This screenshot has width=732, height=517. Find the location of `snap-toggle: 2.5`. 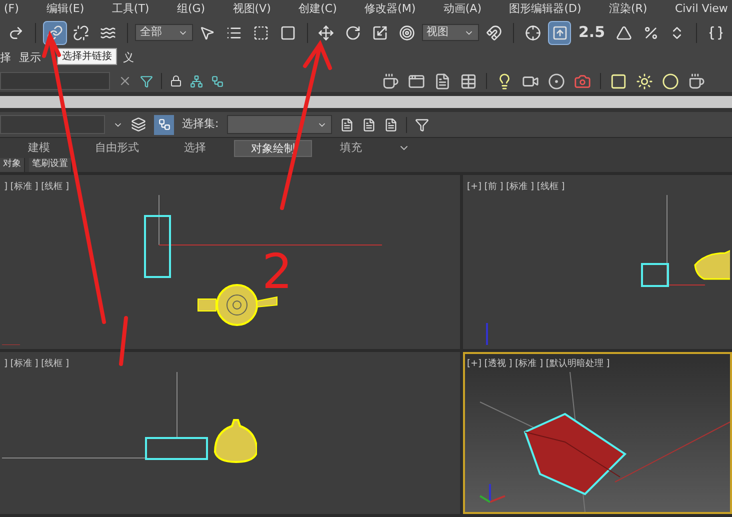

snap-toggle: 2.5 is located at coordinates (592, 32).